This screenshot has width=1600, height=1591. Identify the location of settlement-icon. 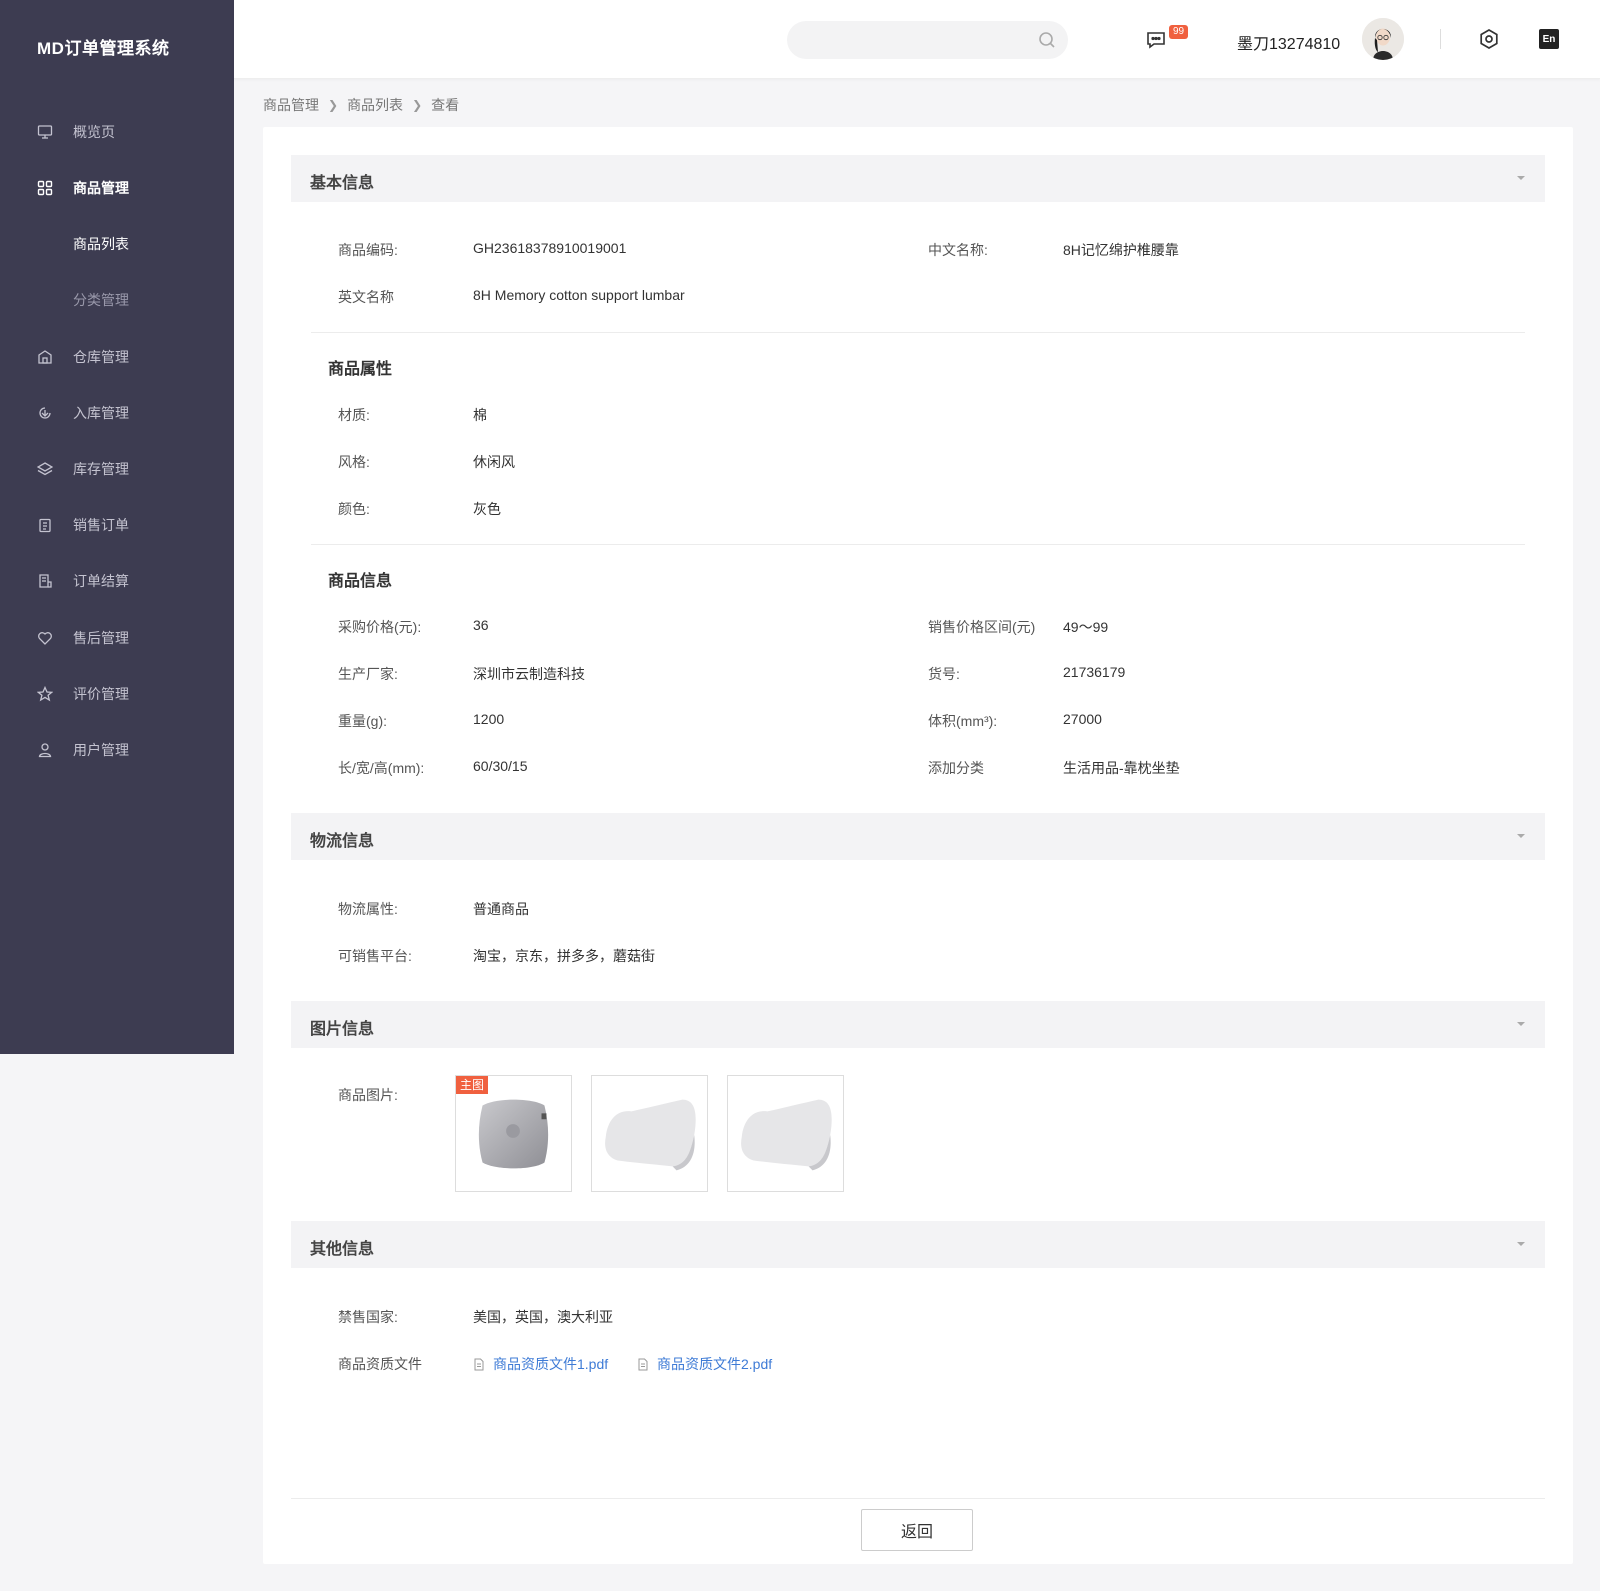
(45, 581).